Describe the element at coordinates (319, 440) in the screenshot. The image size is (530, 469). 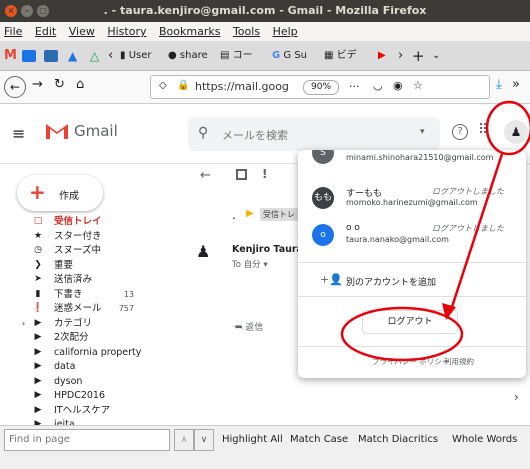
I see `match-case-option: Match Case` at that location.